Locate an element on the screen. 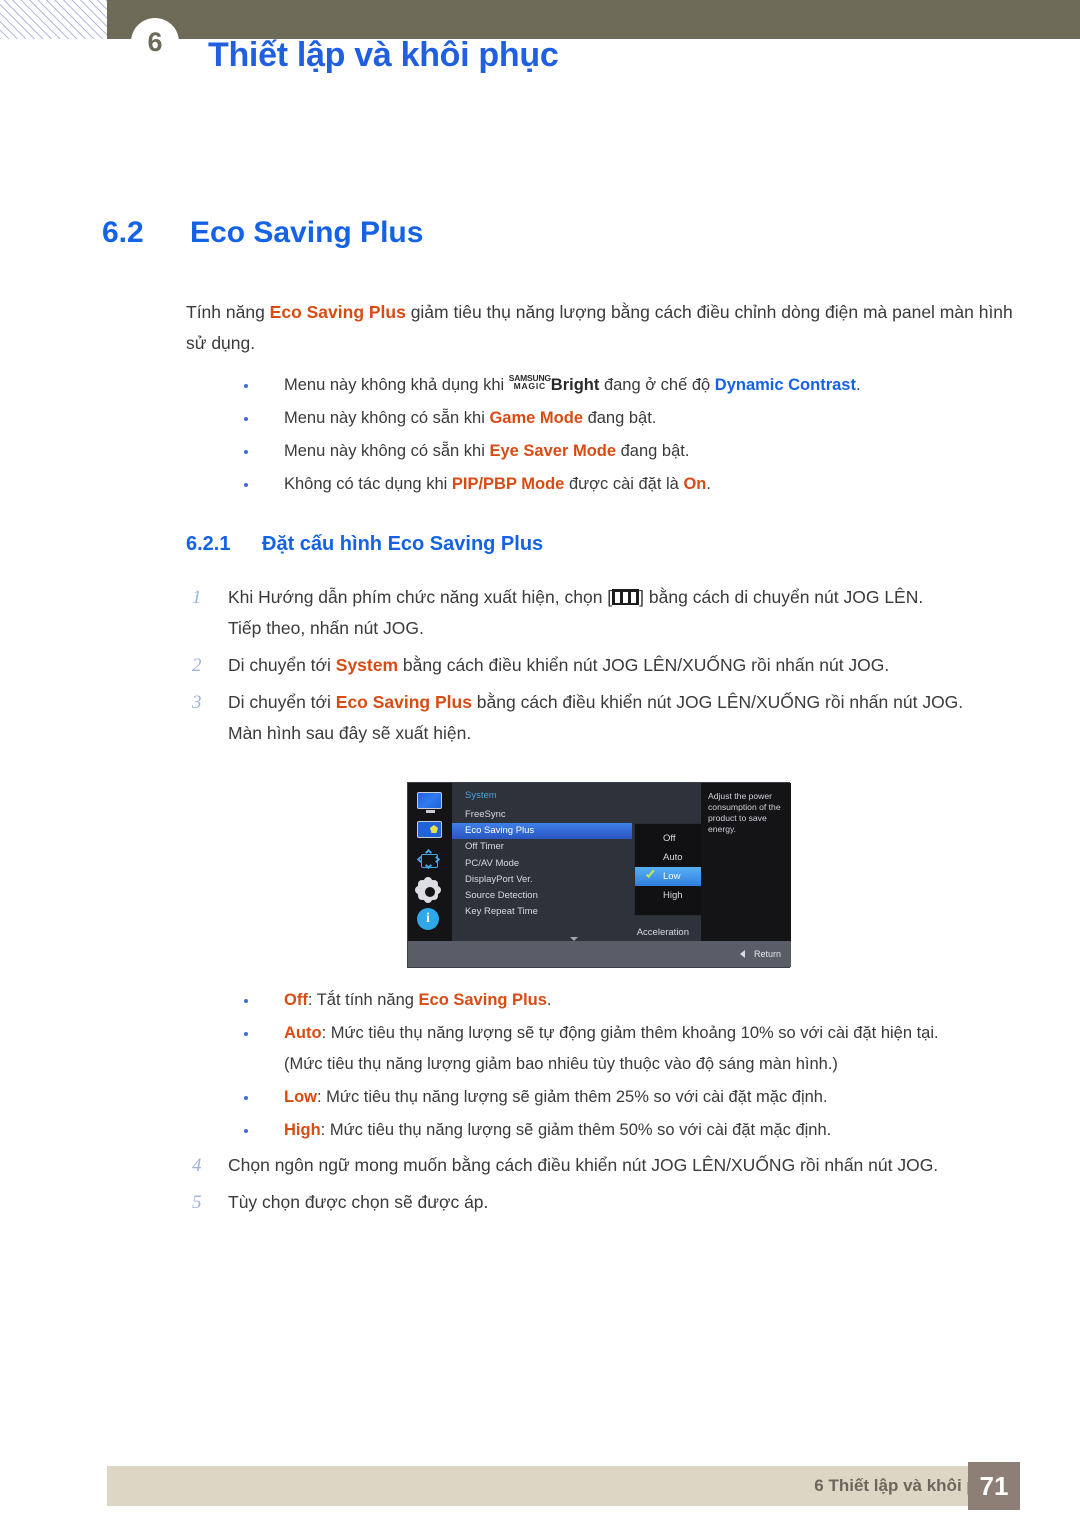 The image size is (1080, 1527). intro-text-a: Tính năng is located at coordinates (228, 312).